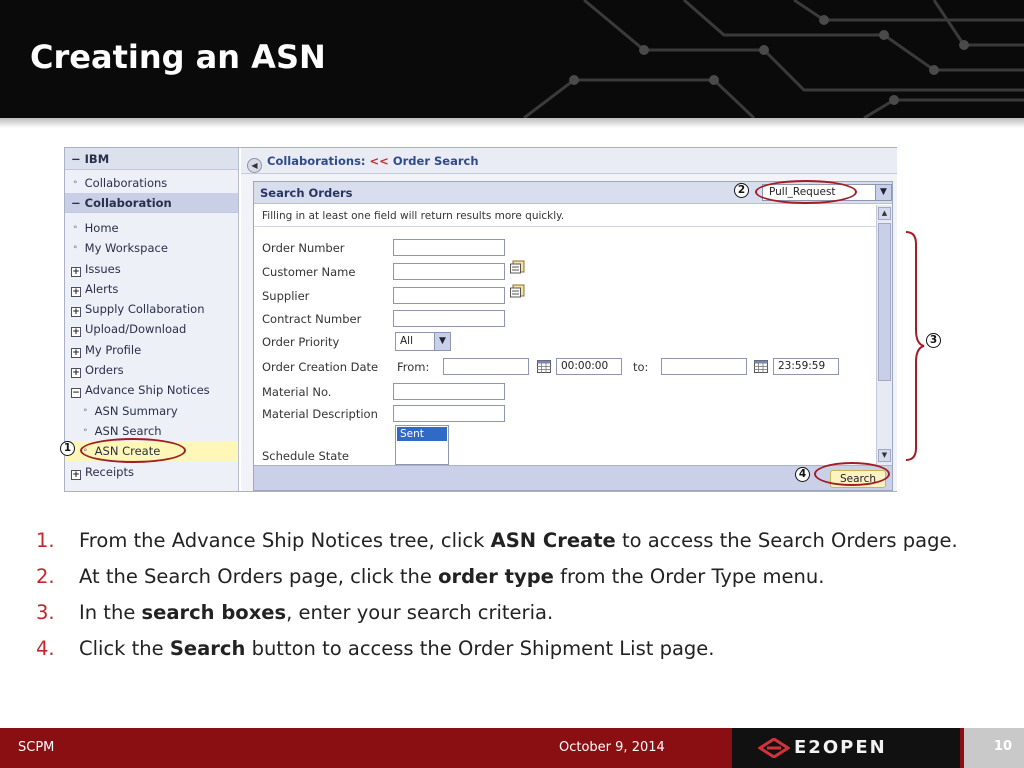  I want to click on supplier-input, so click(449, 295).